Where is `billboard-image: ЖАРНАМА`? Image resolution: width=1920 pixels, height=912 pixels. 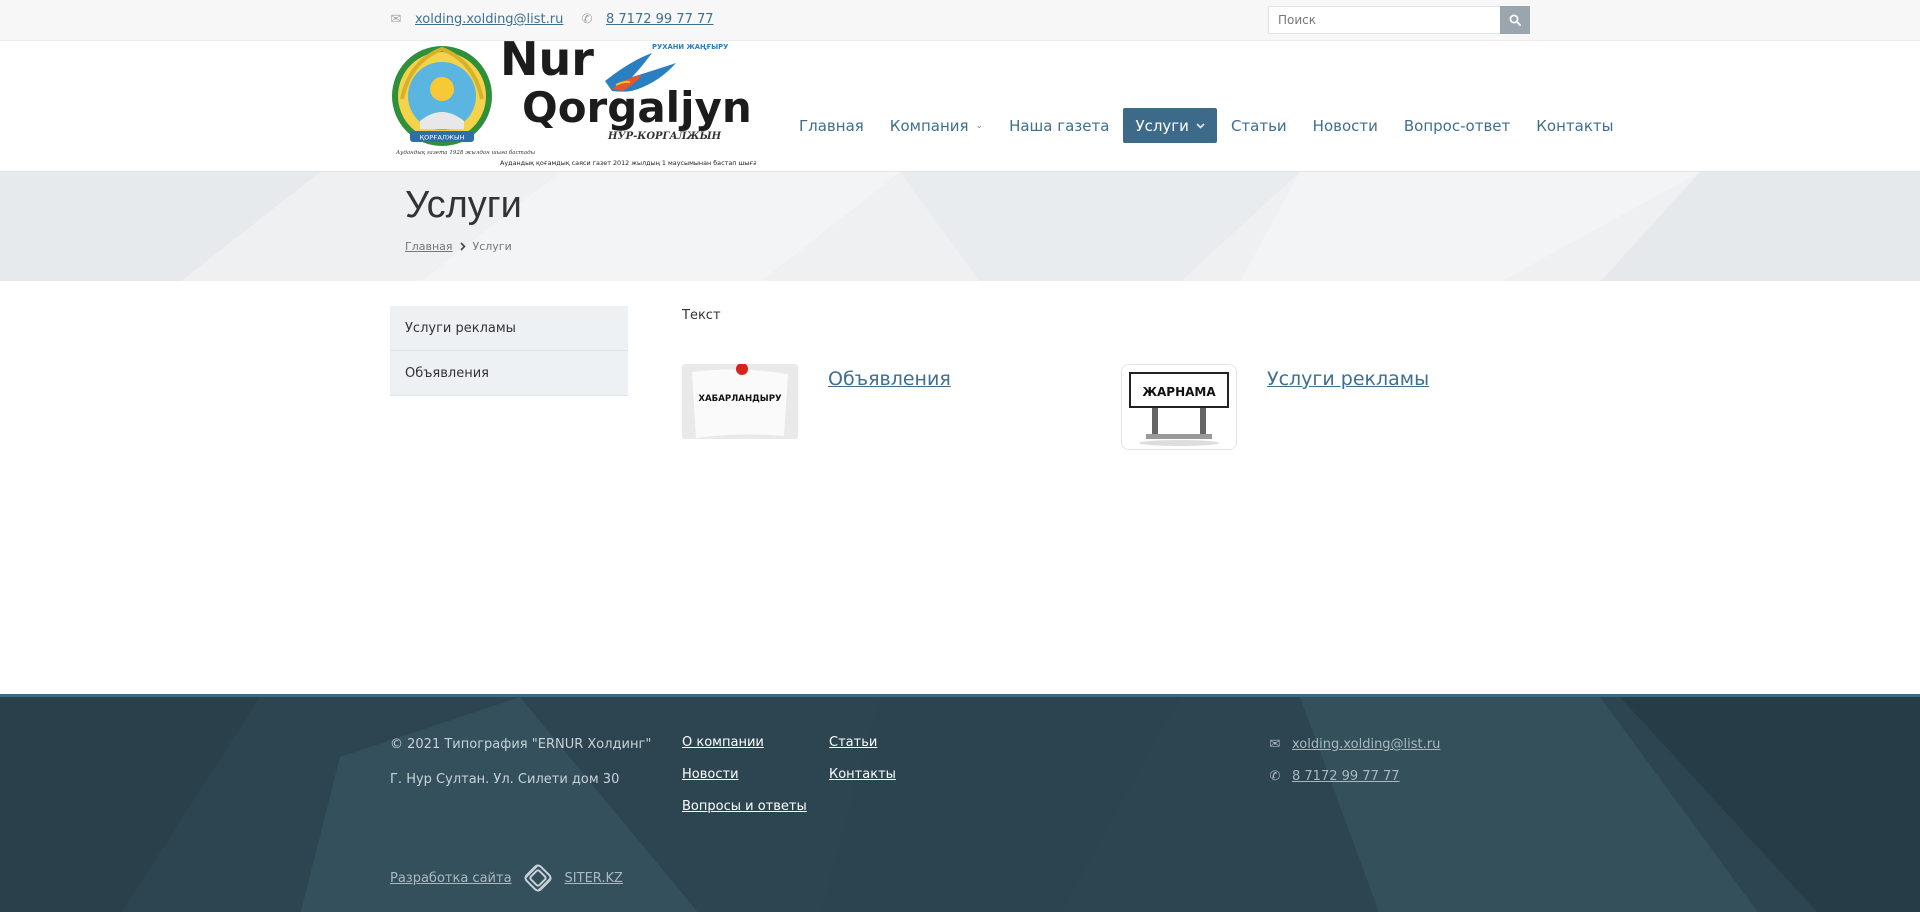
billboard-image: ЖАРНАМА is located at coordinates (1179, 407).